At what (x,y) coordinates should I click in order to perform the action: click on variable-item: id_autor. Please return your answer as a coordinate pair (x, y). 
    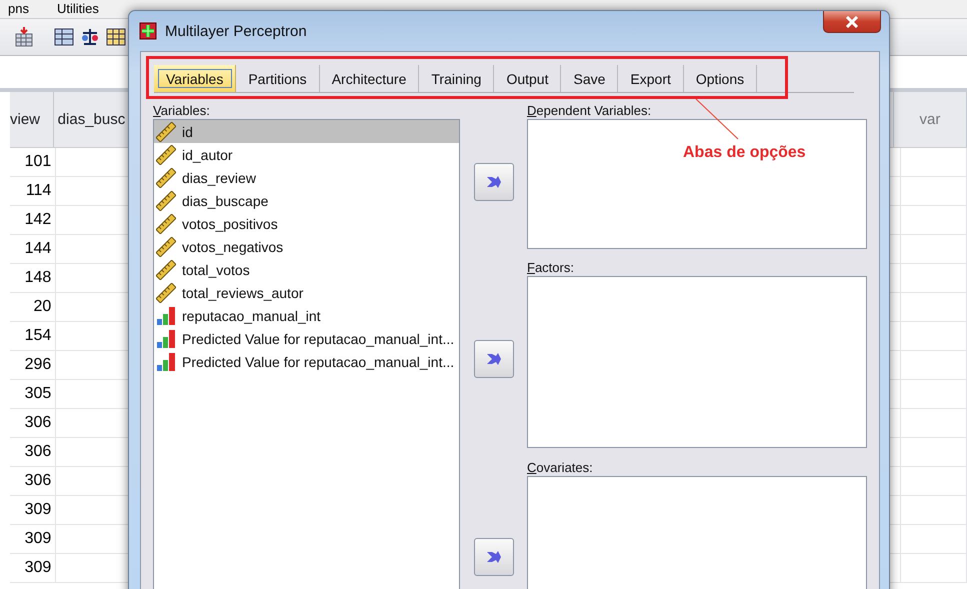
    Looking at the image, I should click on (306, 154).